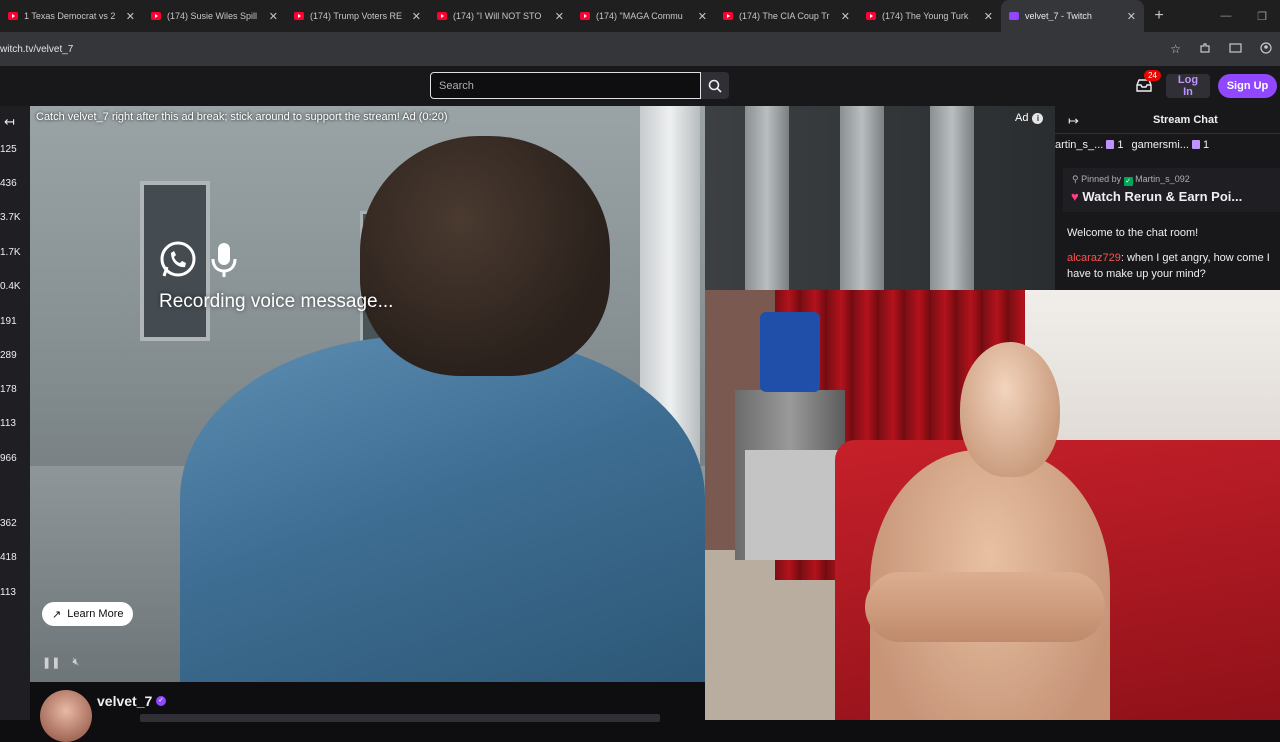 Image resolution: width=1280 pixels, height=742 pixels. Describe the element at coordinates (1058, 16) in the screenshot. I see `tab-title: velvet_7 - Twitch` at that location.